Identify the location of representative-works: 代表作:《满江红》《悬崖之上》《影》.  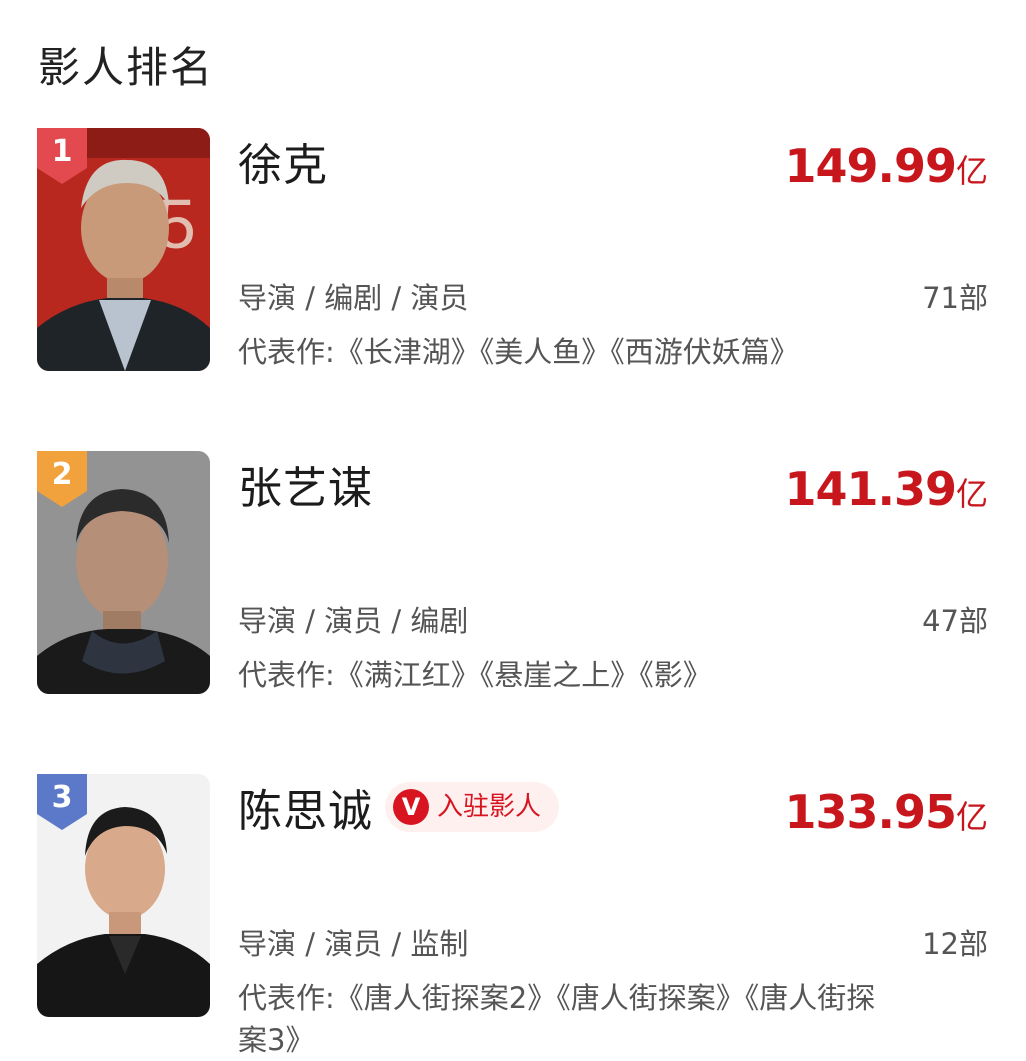
(475, 675).